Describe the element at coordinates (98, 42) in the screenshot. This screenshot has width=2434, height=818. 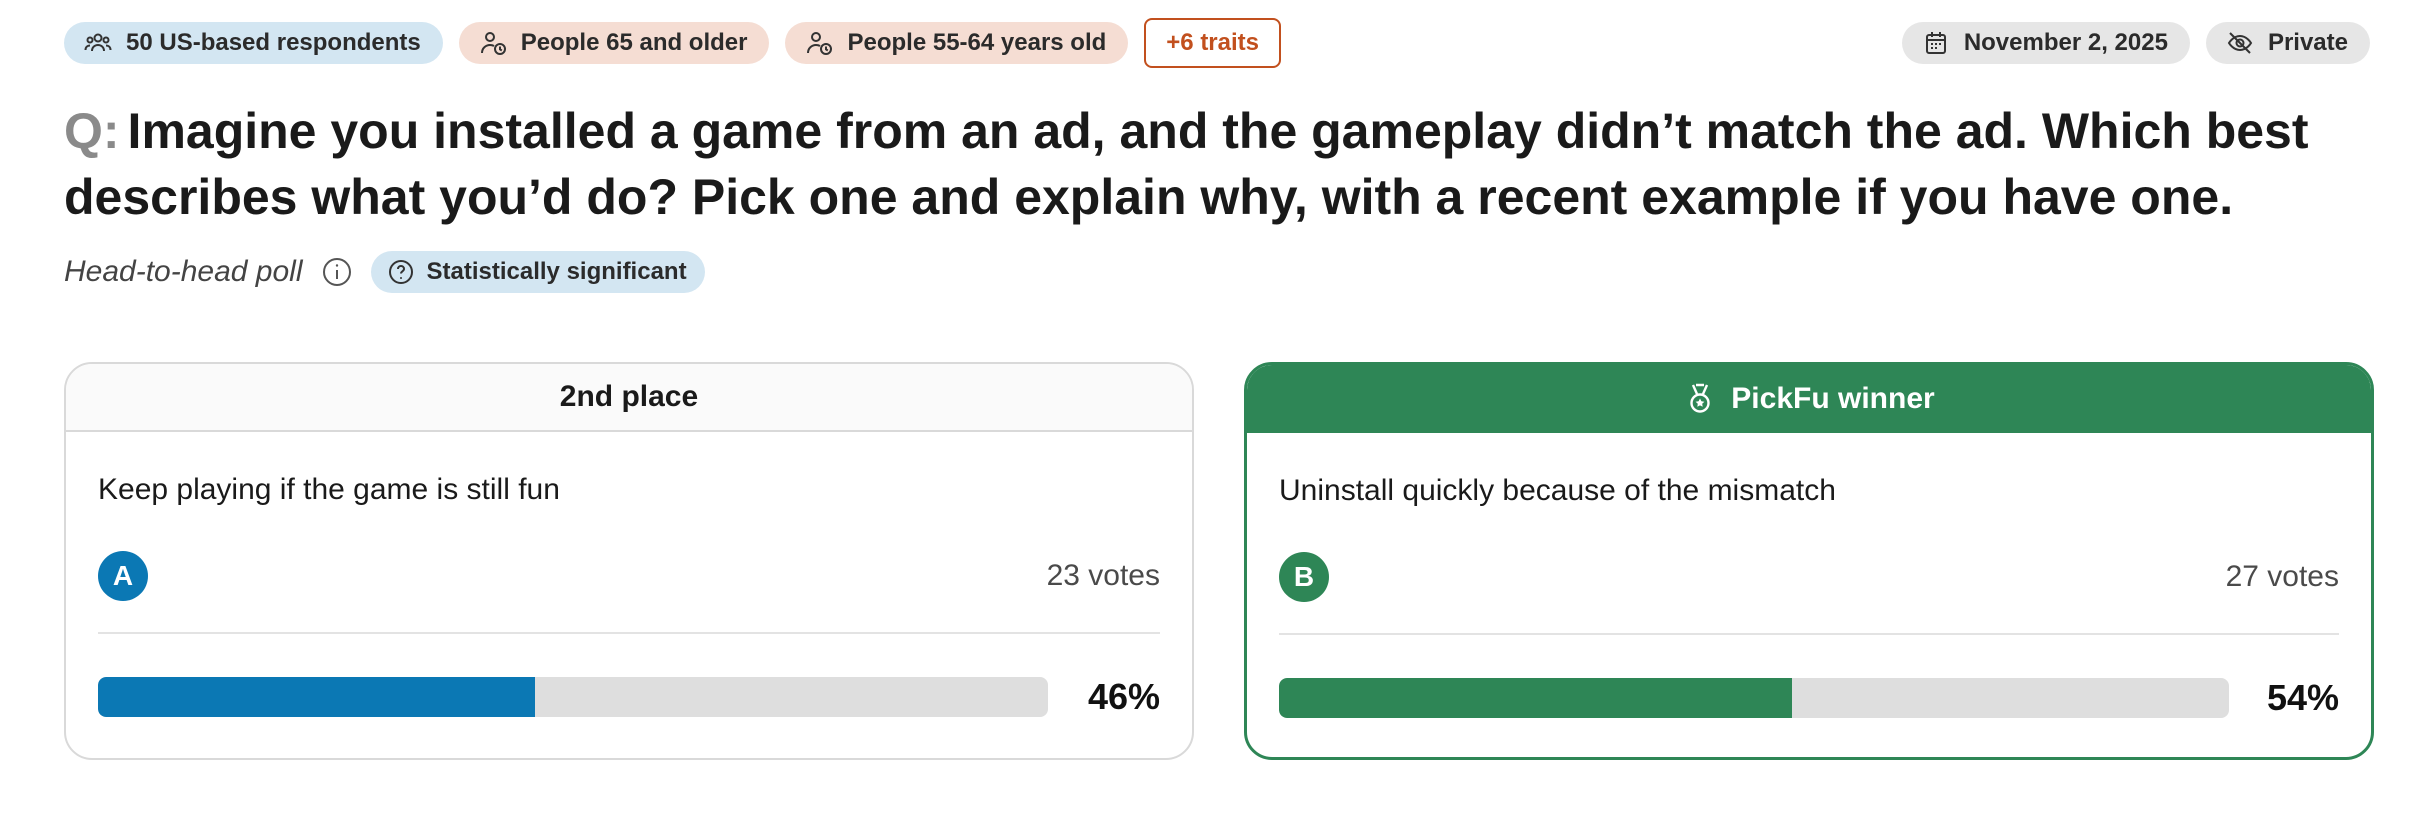
I see `people-group-icon` at that location.